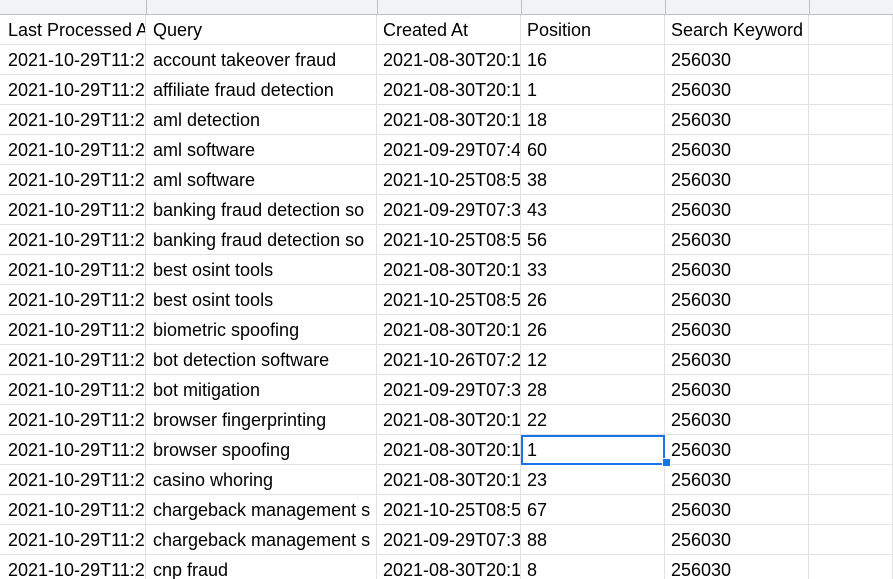 This screenshot has height=579, width=893. I want to click on table-cell: aml software, so click(261, 180).